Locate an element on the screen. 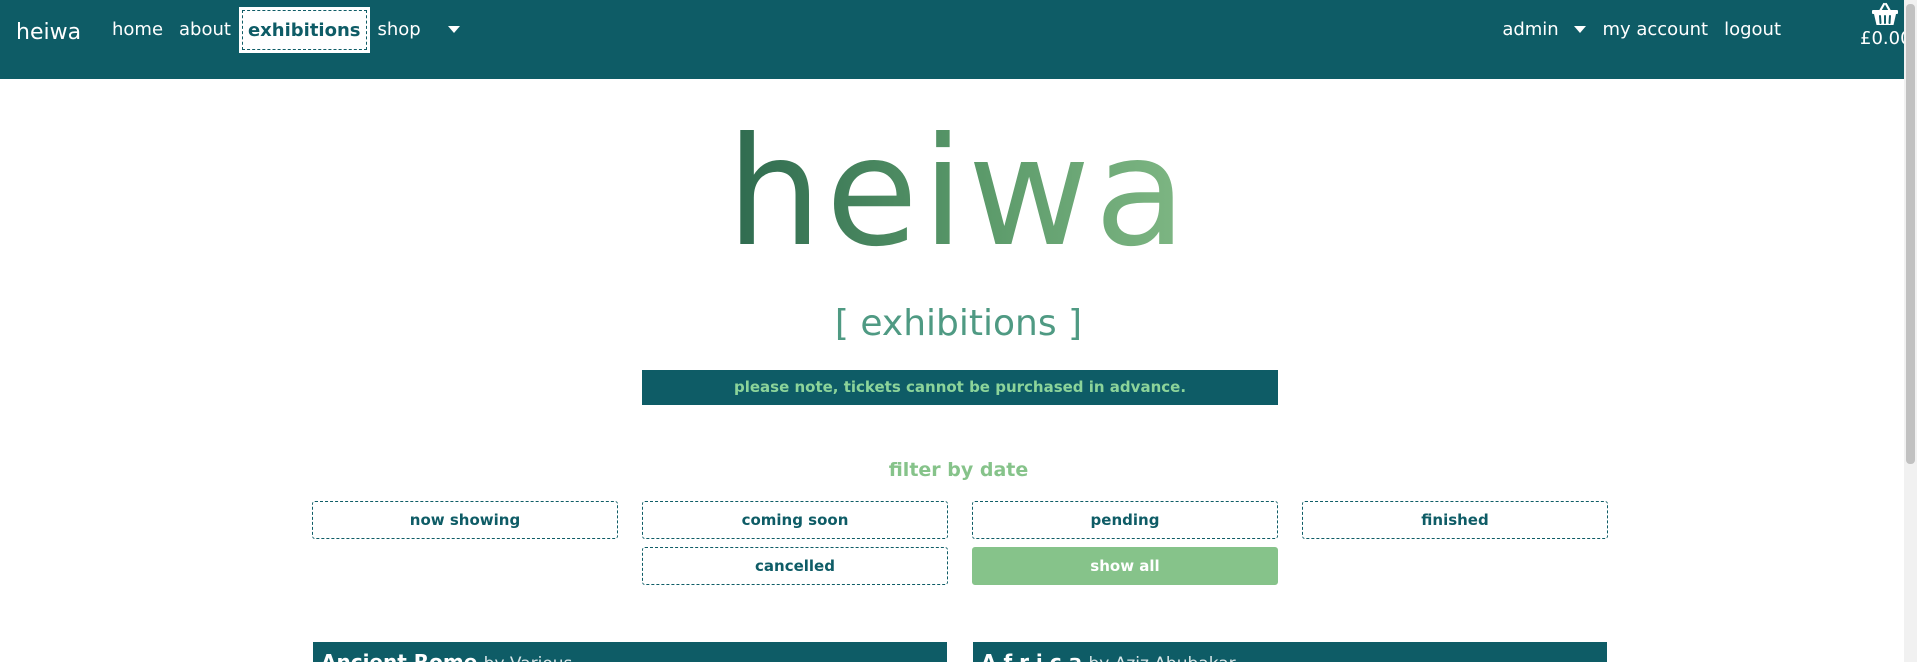  exhibition-artist: by Aziz Abubakar is located at coordinates (1161, 658).